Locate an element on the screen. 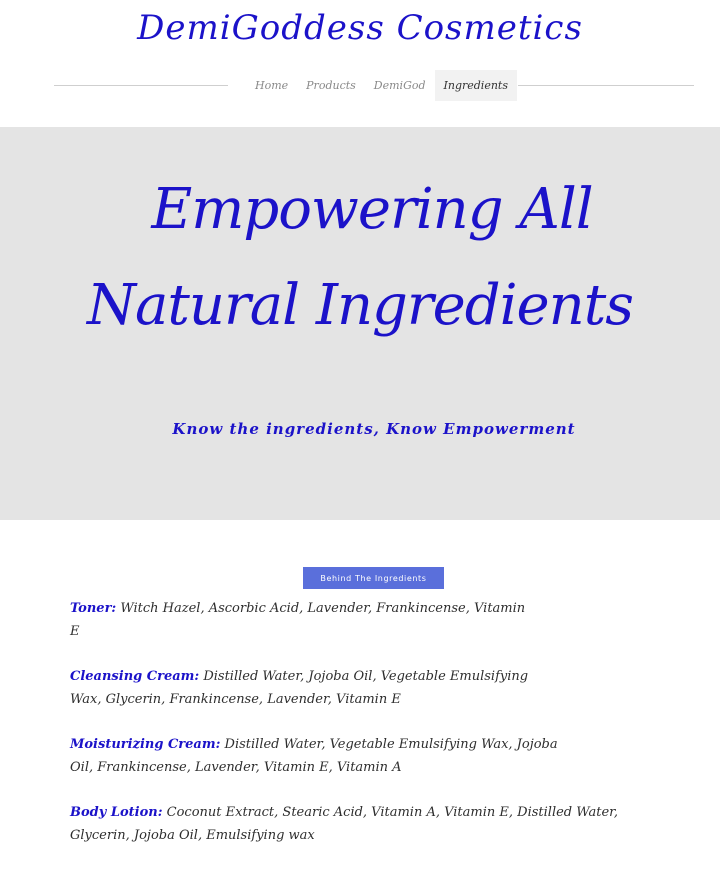 The height and width of the screenshot is (870, 720). hero-subheading: Know the ingredients, Know Empowerment is located at coordinates (374, 429).